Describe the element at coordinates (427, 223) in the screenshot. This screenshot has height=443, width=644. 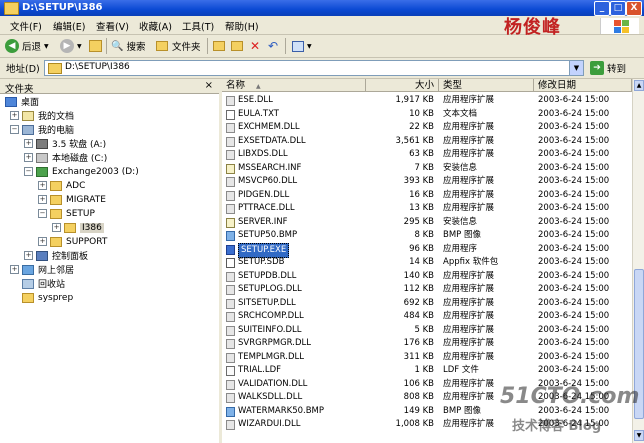
I see `table-row: SERVER.INF 295 KB 安装信息 2003-6-24 15:00` at that location.